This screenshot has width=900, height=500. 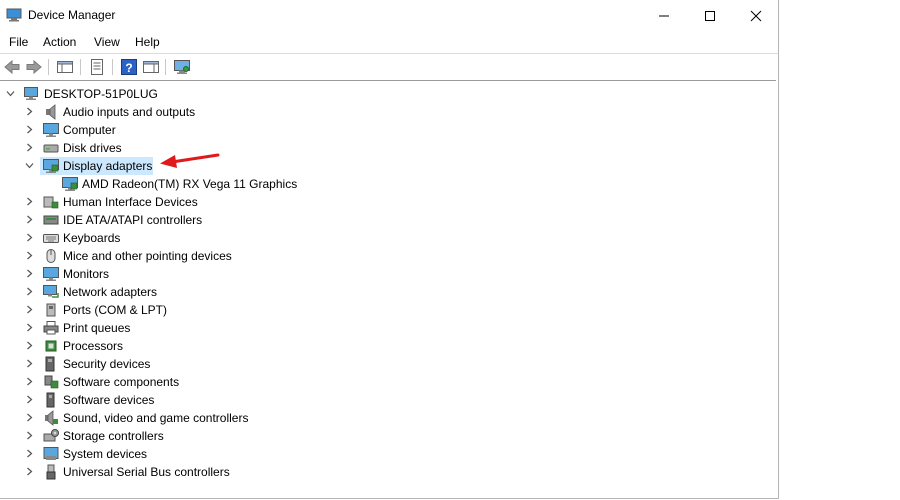 I want to click on ide-controller-icon, so click(x=51, y=220).